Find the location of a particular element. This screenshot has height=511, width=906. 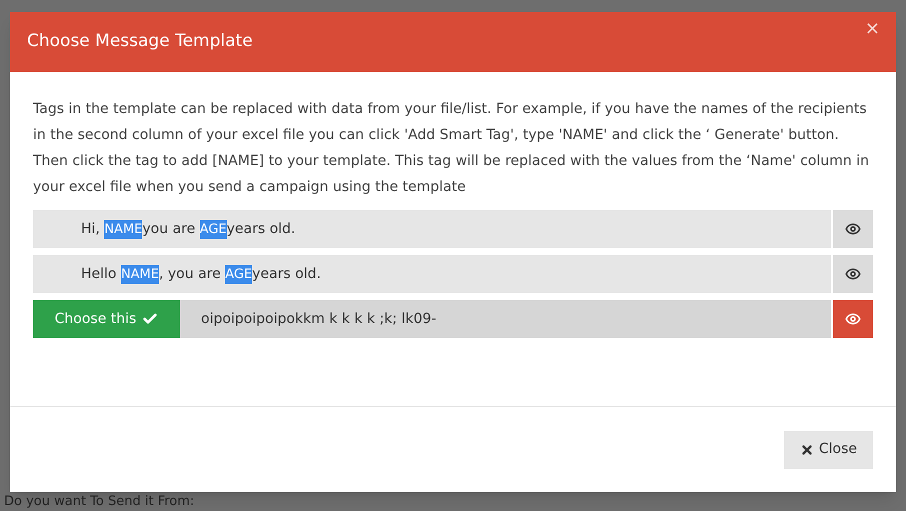

background-heading: Do you want To Send it From: is located at coordinates (99, 501).